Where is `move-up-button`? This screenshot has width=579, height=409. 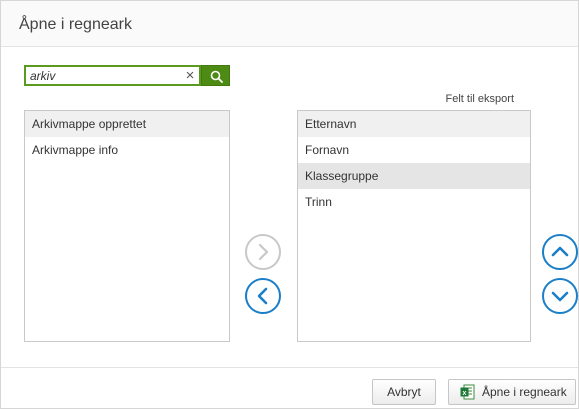
move-up-button is located at coordinates (560, 252).